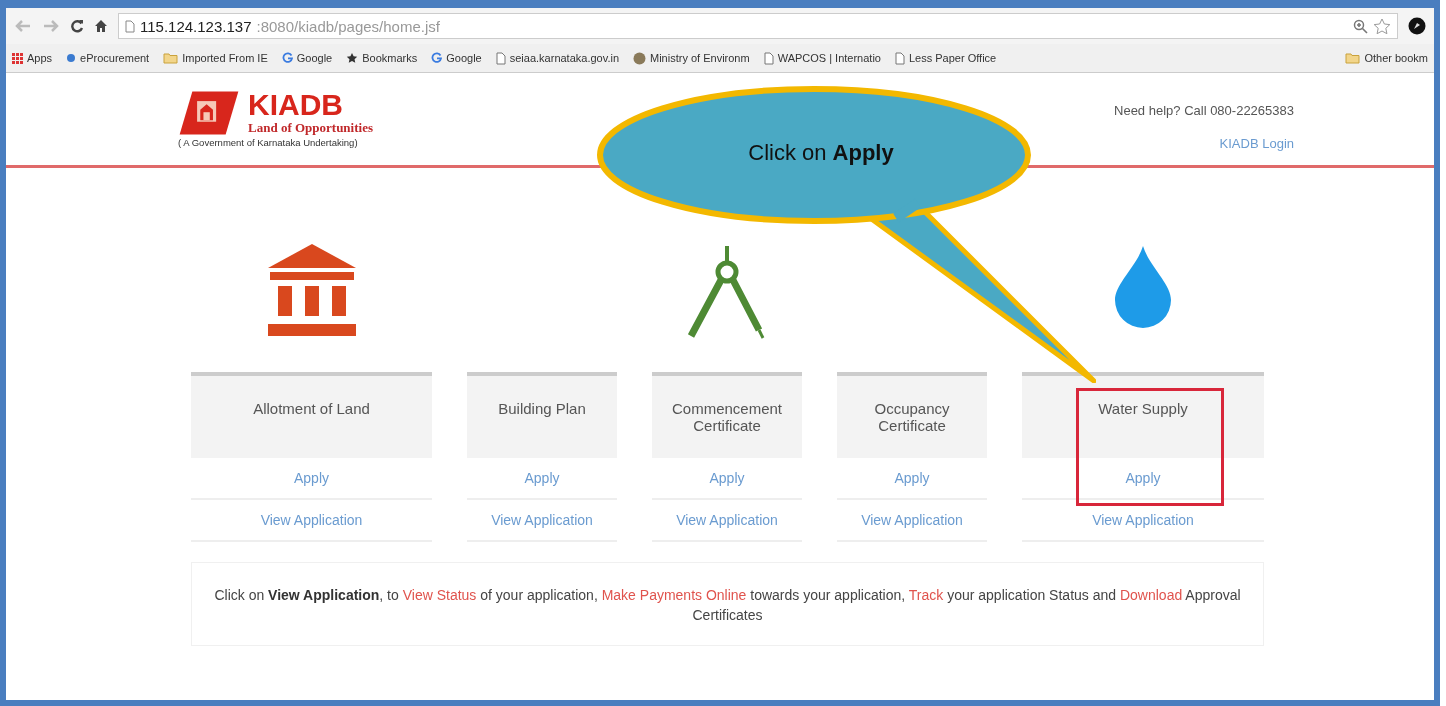 The width and height of the screenshot is (1446, 706). I want to click on service-title: Building Plan, so click(542, 417).